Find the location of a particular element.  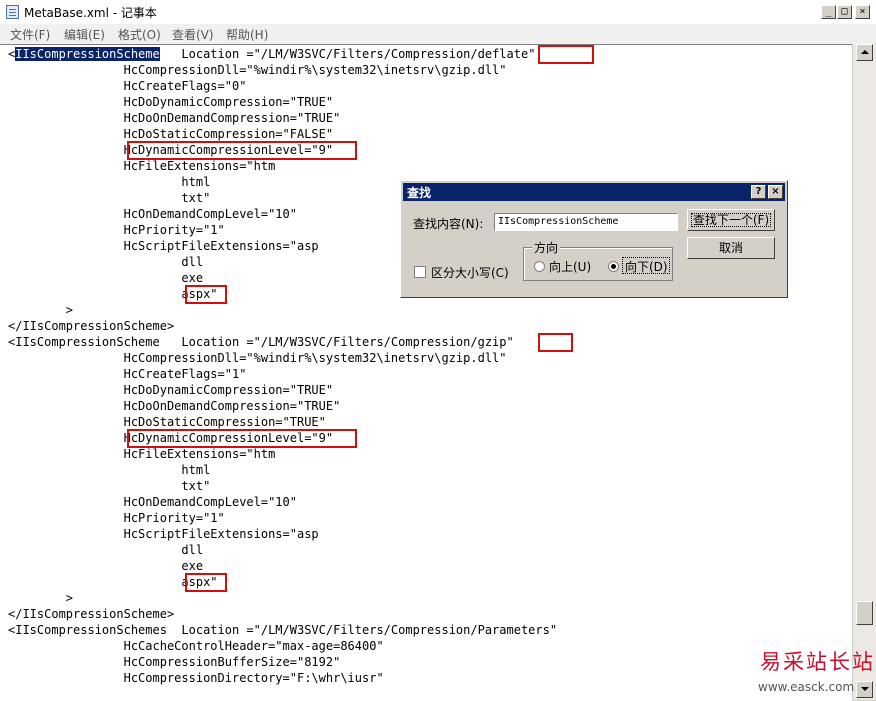

vertical-scrollbar is located at coordinates (864, 372).